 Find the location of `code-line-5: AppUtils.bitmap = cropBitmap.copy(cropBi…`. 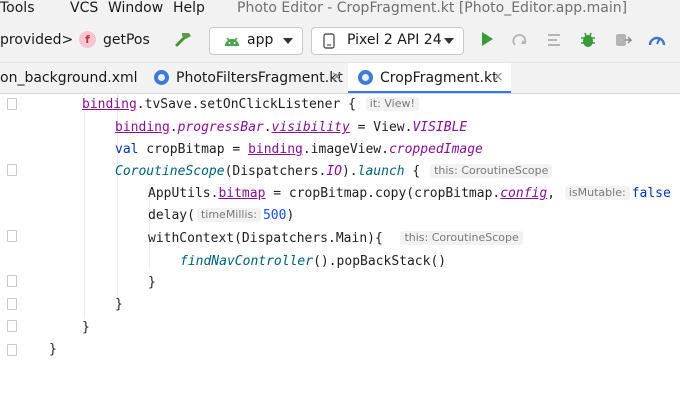

code-line-5: AppUtils.bitmap = cropBitmap.copy(cropBi… is located at coordinates (409, 193).